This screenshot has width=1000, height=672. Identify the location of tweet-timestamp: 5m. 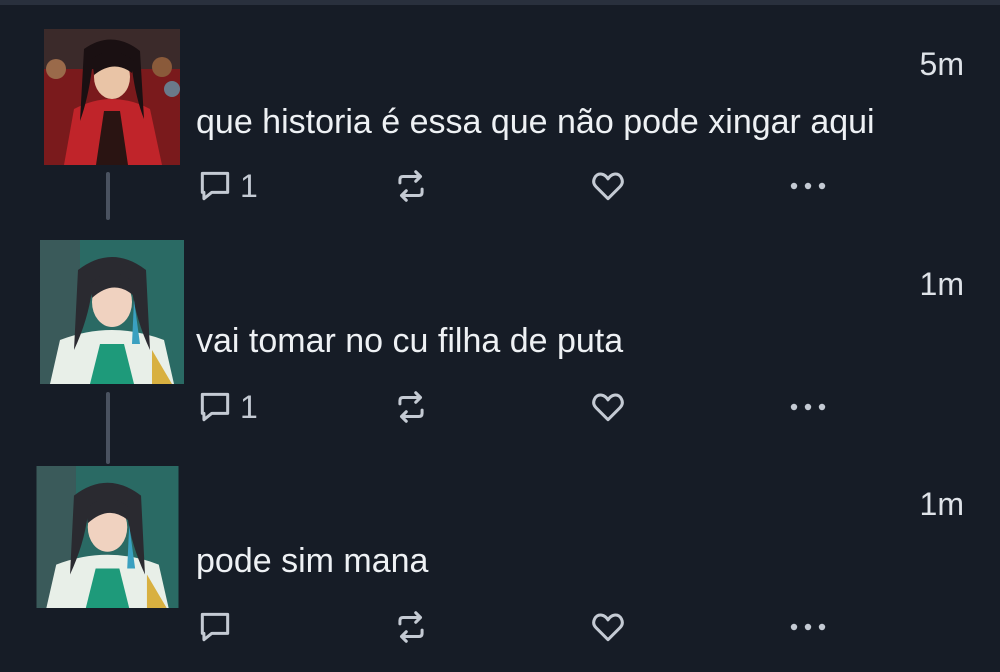
(941, 64).